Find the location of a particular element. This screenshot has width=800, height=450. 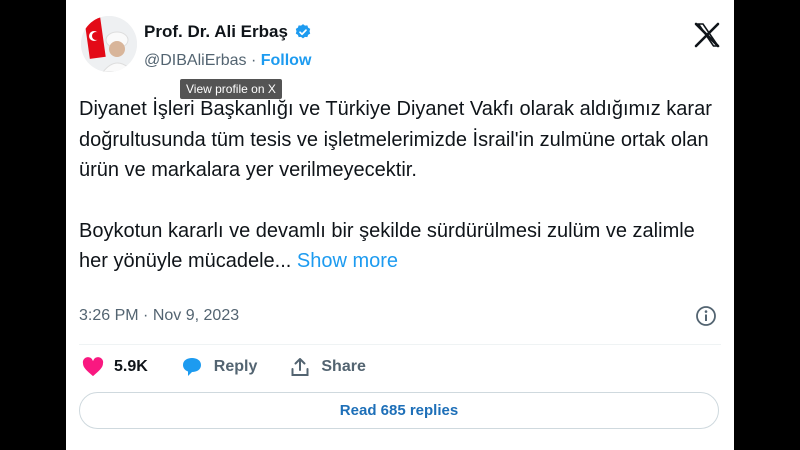

avatar is located at coordinates (109, 44).